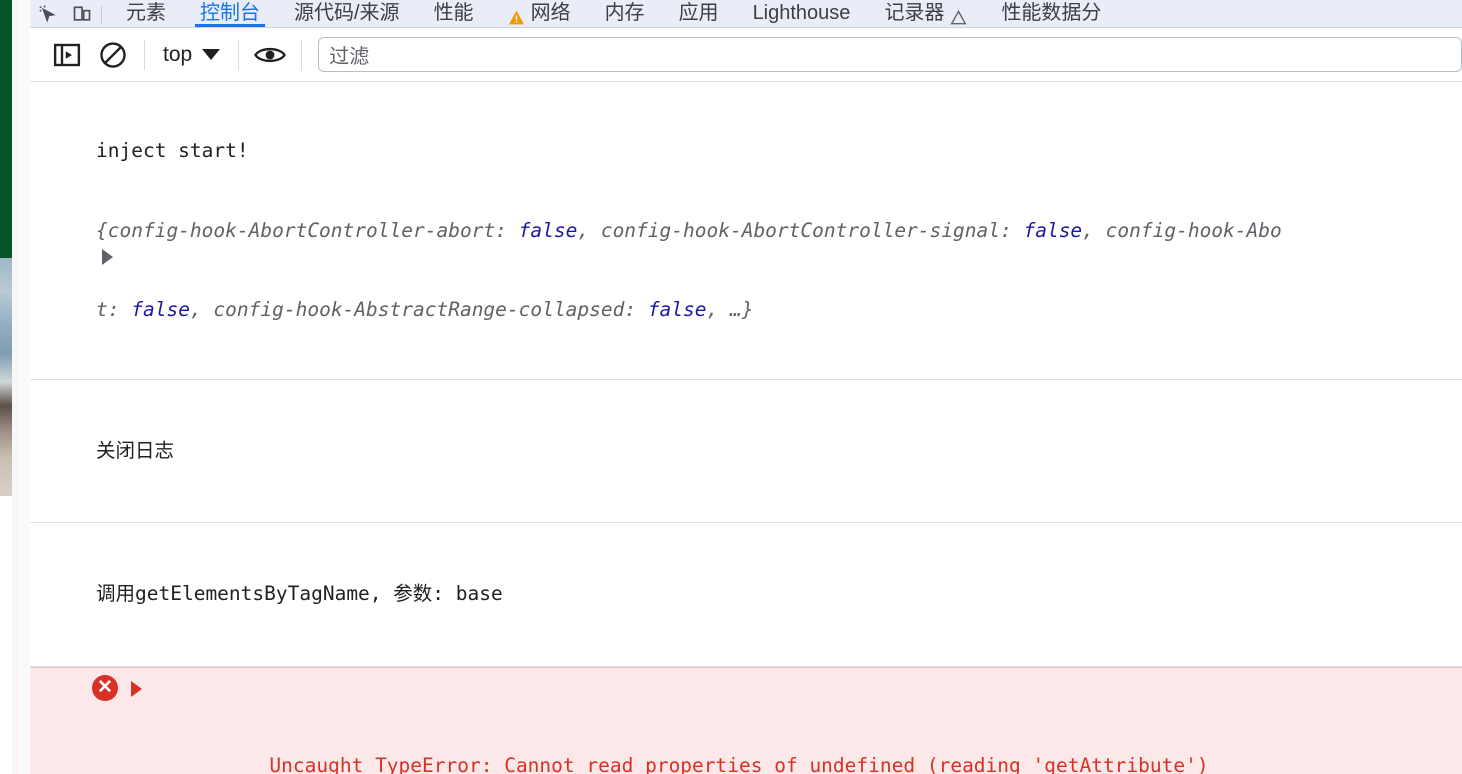  What do you see at coordinates (15, 387) in the screenshot?
I see `page-content-strip` at bounding box center [15, 387].